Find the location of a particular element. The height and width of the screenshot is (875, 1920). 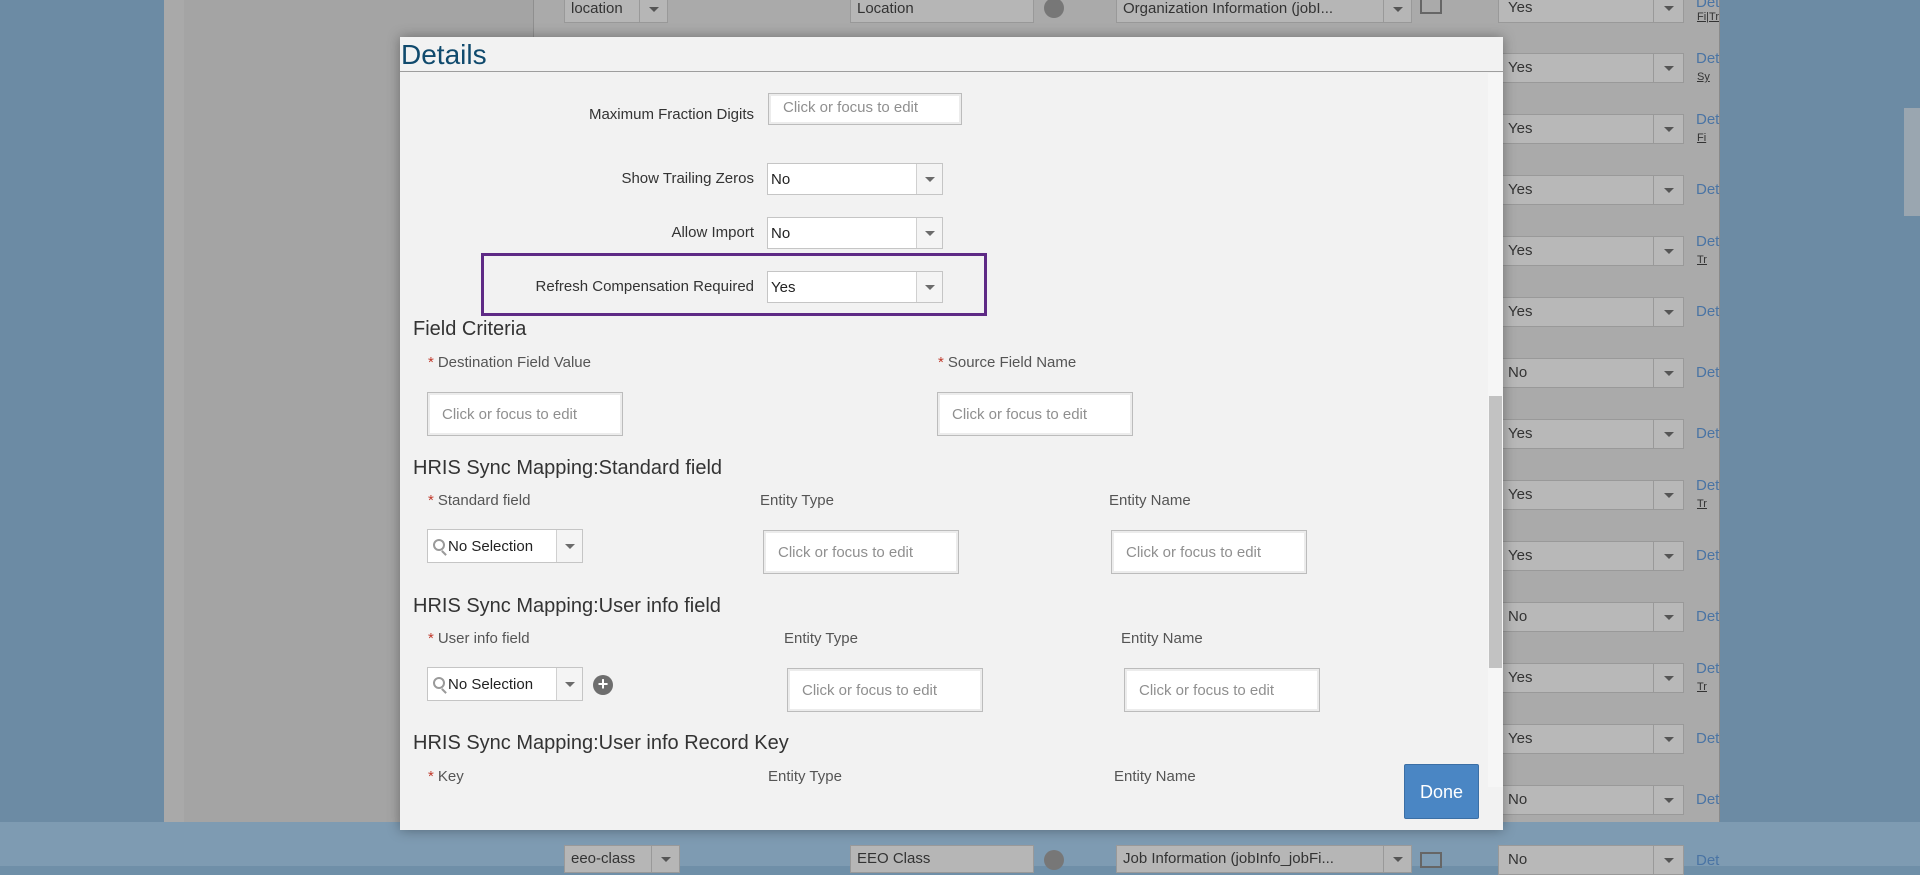

bg-sub-text: Sy is located at coordinates (1703, 77).